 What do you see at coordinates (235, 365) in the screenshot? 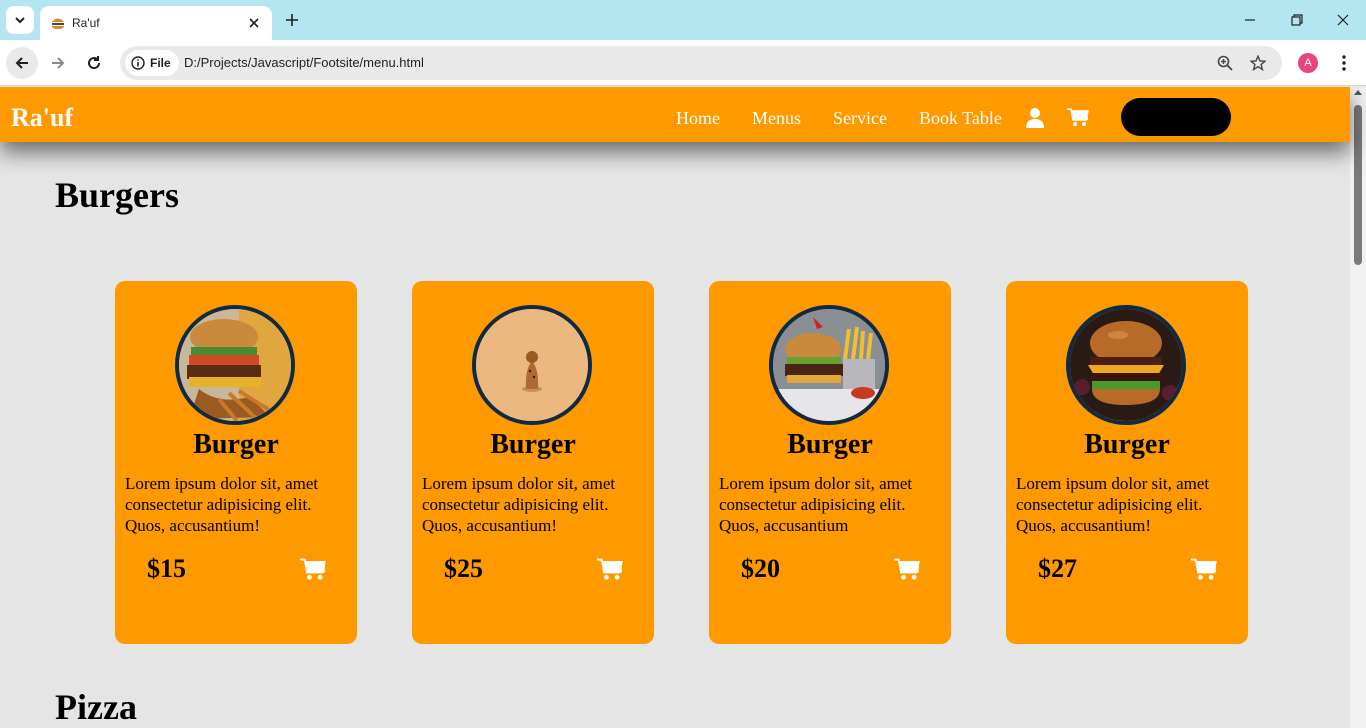
I see `burger-with-fries-image` at bounding box center [235, 365].